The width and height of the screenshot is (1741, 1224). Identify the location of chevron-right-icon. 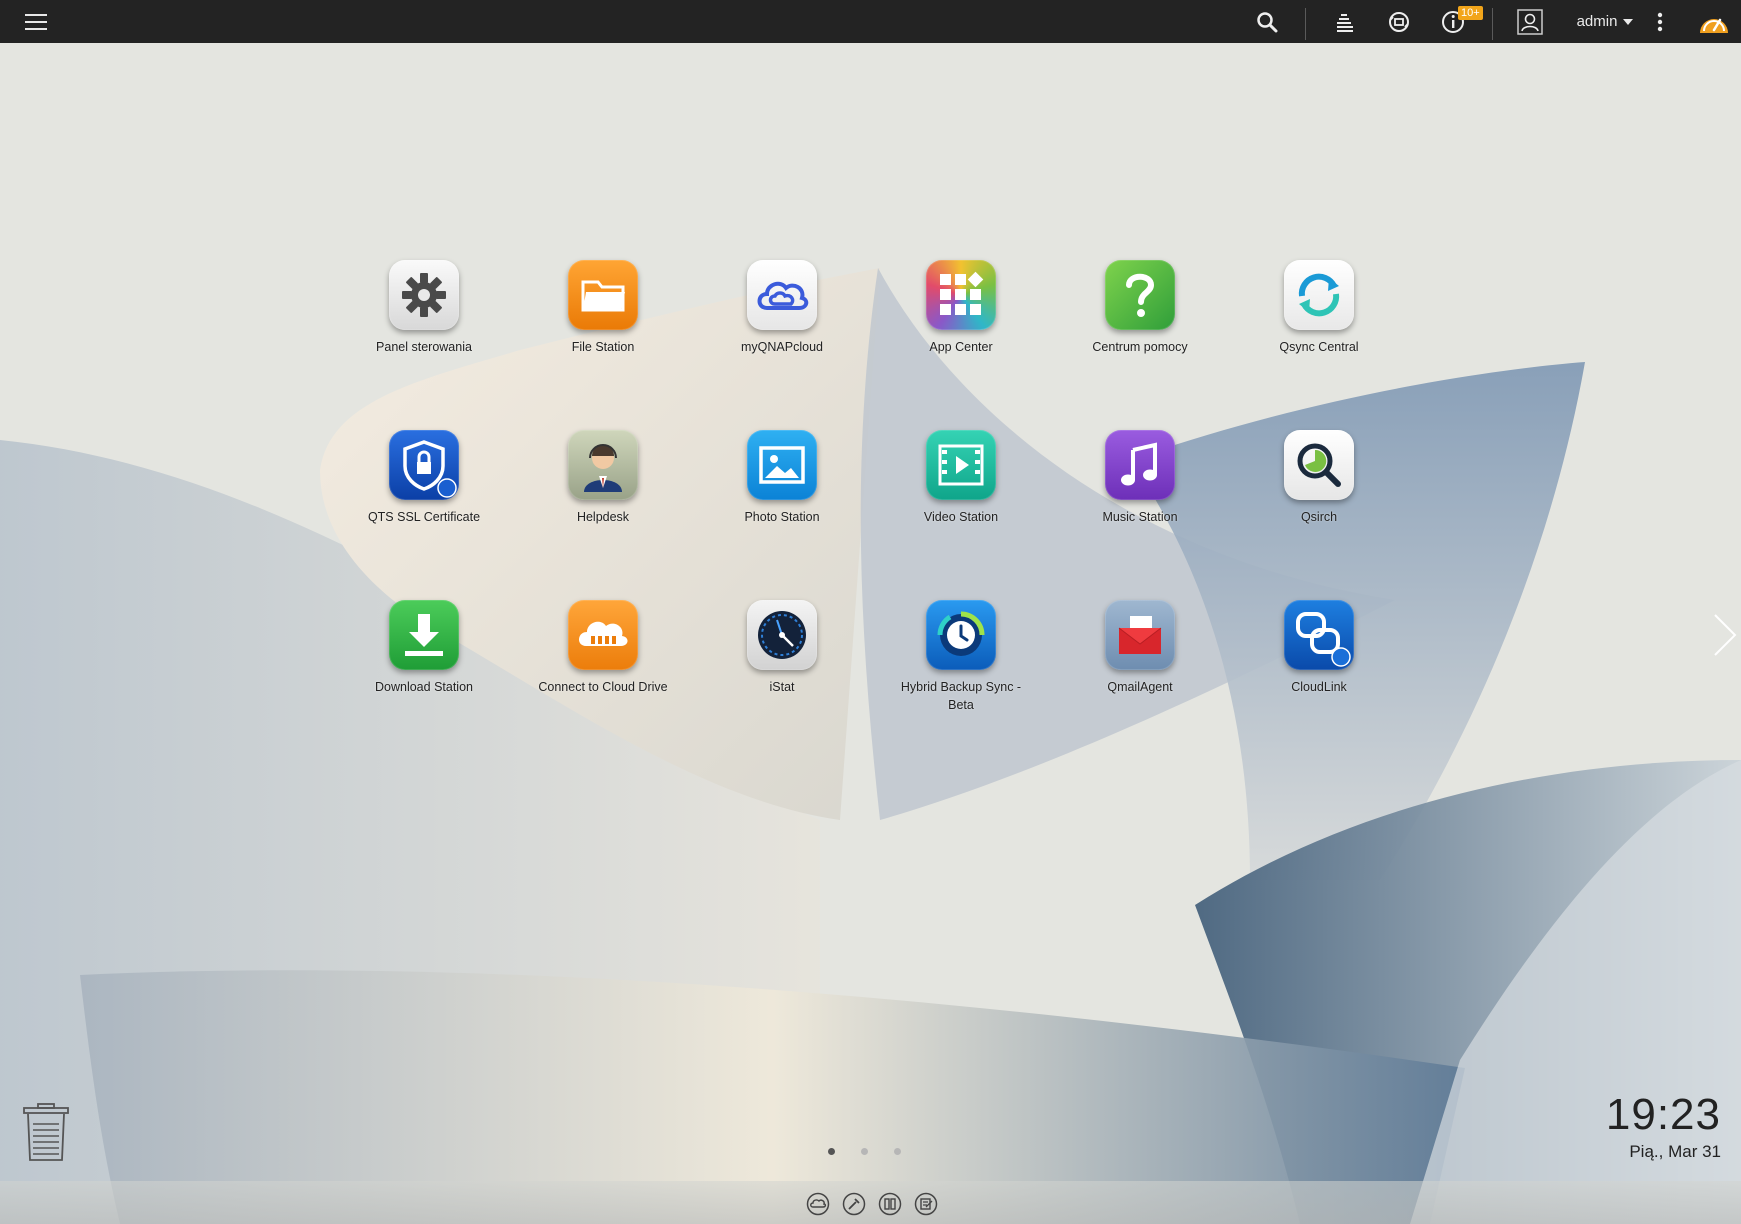
(1725, 637).